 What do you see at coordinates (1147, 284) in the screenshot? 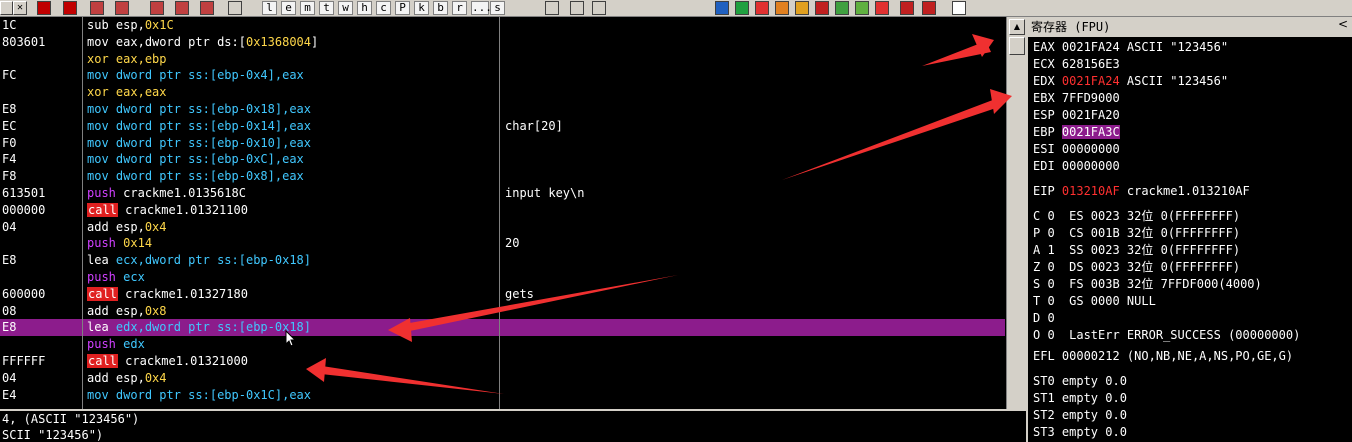
I see `flag-row: S 0 FS 003B 32位 7FFDF000(4000)` at bounding box center [1147, 284].